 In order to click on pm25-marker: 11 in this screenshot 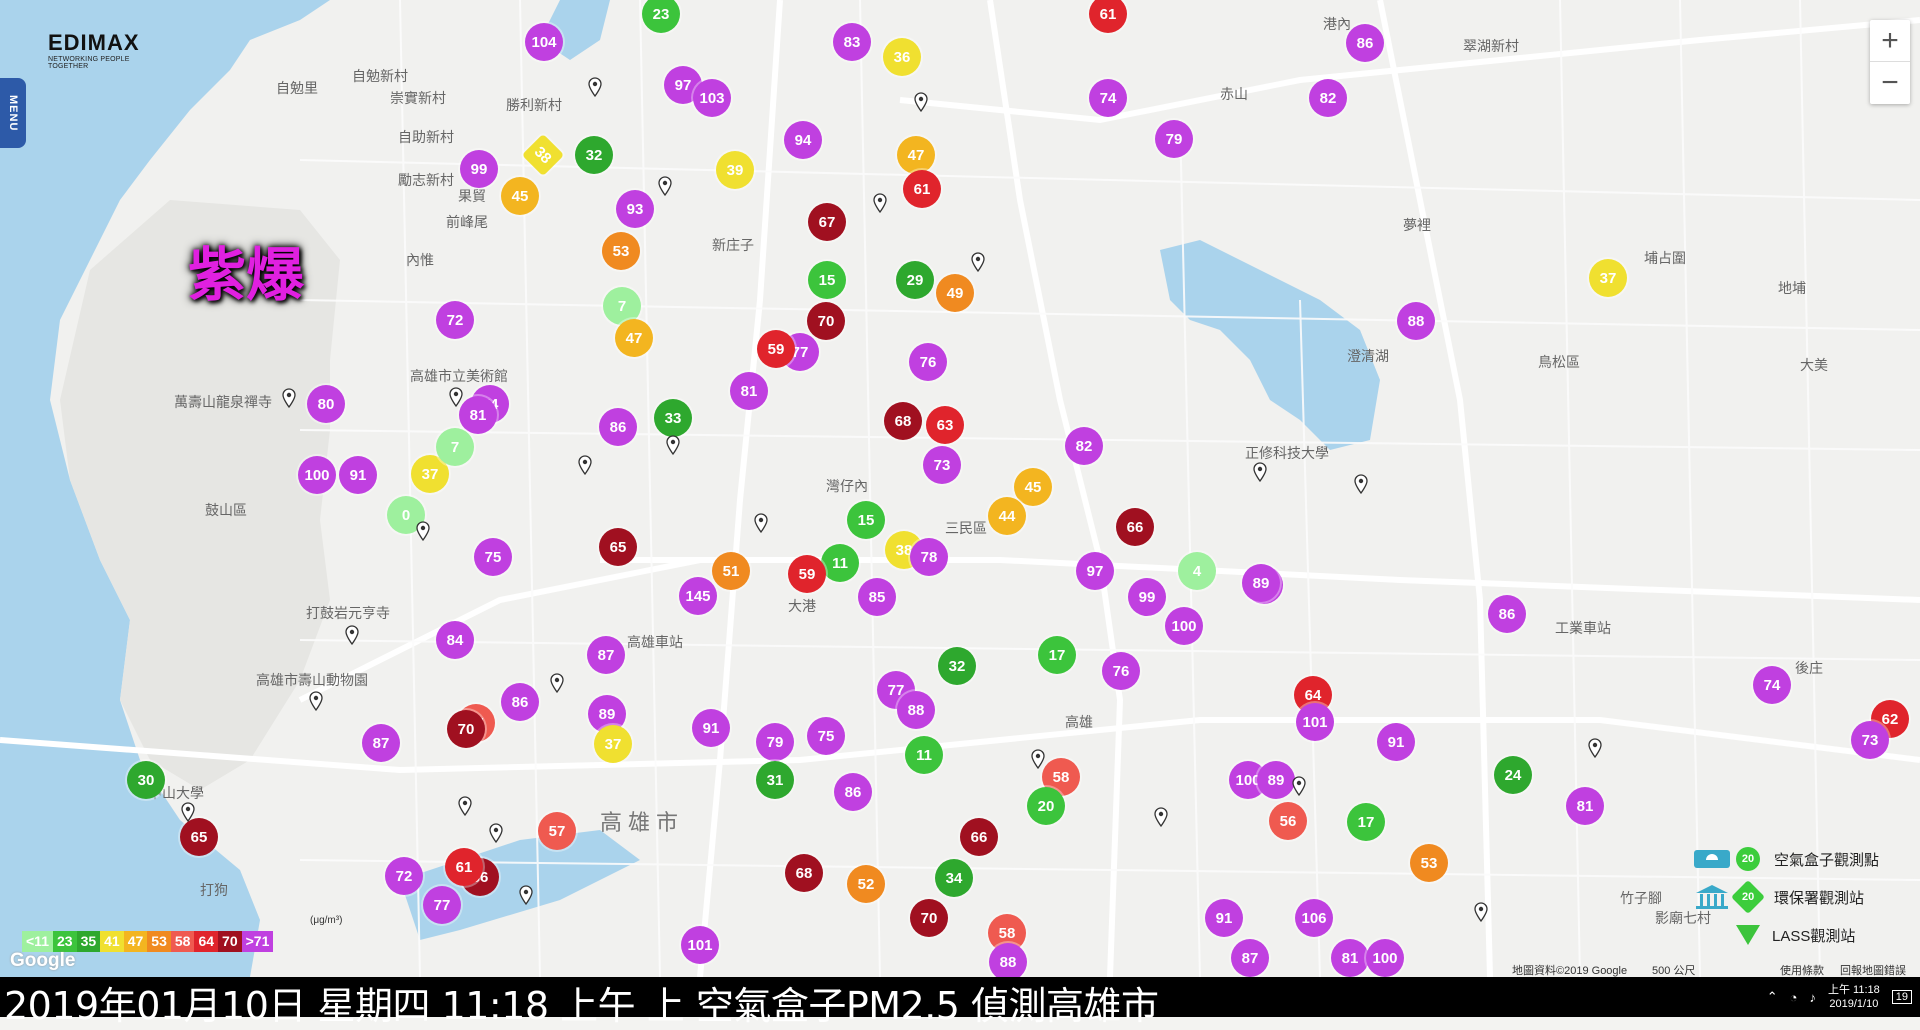, I will do `click(924, 755)`.